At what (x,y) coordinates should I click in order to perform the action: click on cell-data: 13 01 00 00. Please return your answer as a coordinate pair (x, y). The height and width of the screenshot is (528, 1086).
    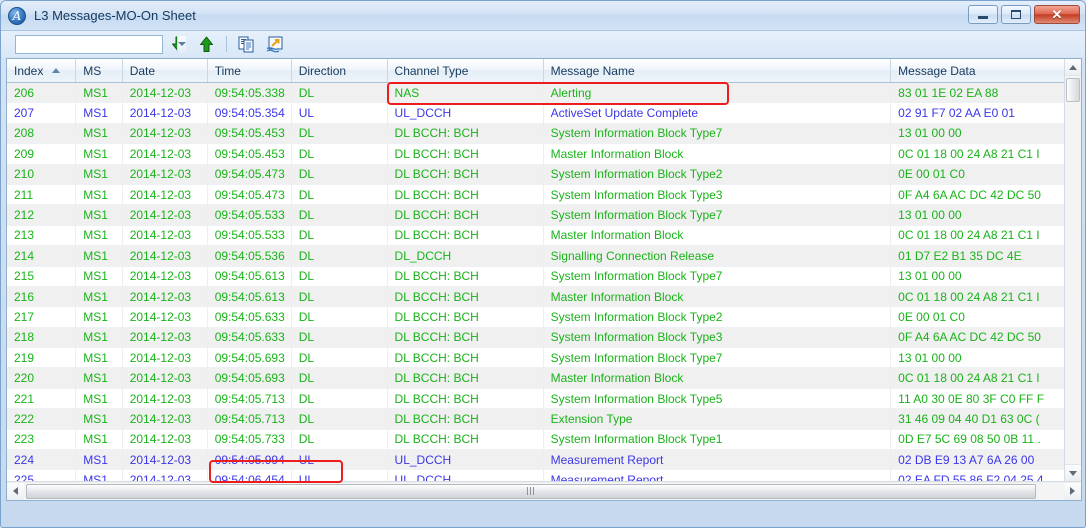
    Looking at the image, I should click on (930, 357).